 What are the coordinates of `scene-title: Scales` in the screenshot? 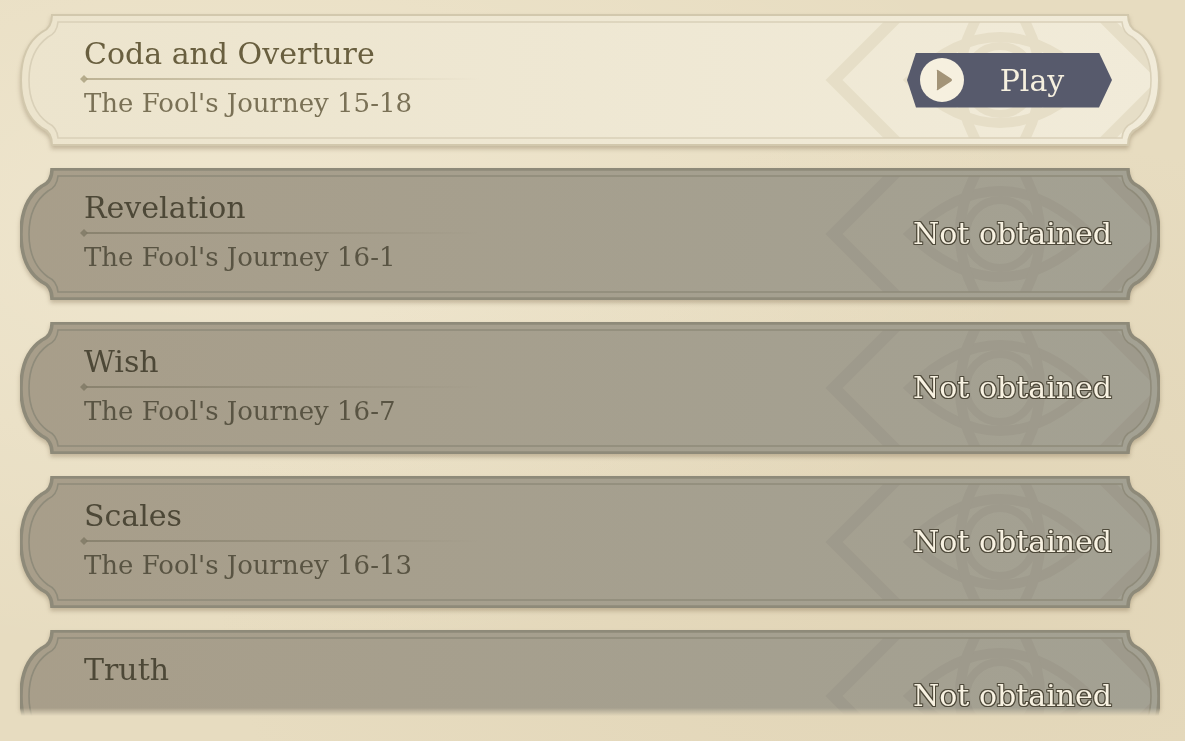 It's located at (133, 515).